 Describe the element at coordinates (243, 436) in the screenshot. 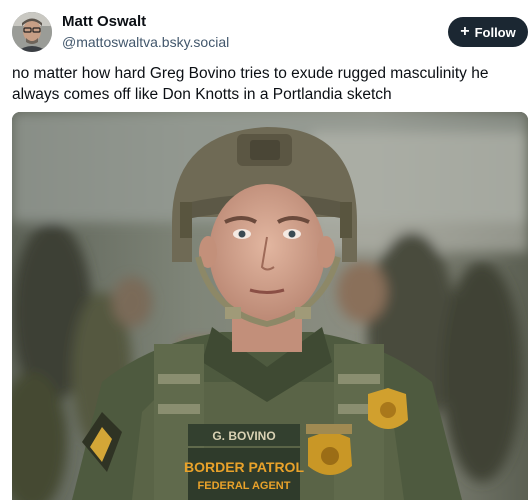

I see `name-tape: G. BOVINO` at that location.